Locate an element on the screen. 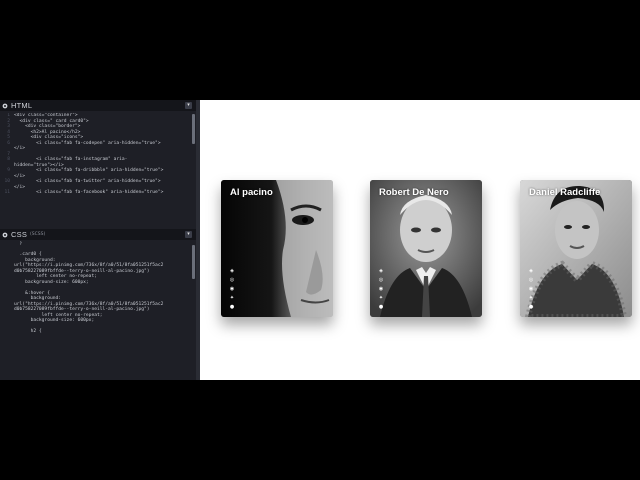 The image size is (640, 480). code-text: <div class="container"> is located at coordinates (46, 115).